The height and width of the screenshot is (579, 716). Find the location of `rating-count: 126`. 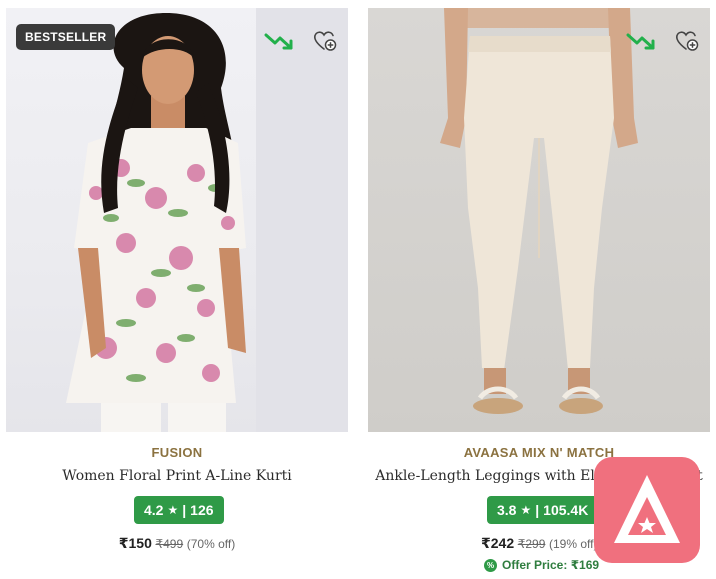

rating-count: 126 is located at coordinates (202, 510).